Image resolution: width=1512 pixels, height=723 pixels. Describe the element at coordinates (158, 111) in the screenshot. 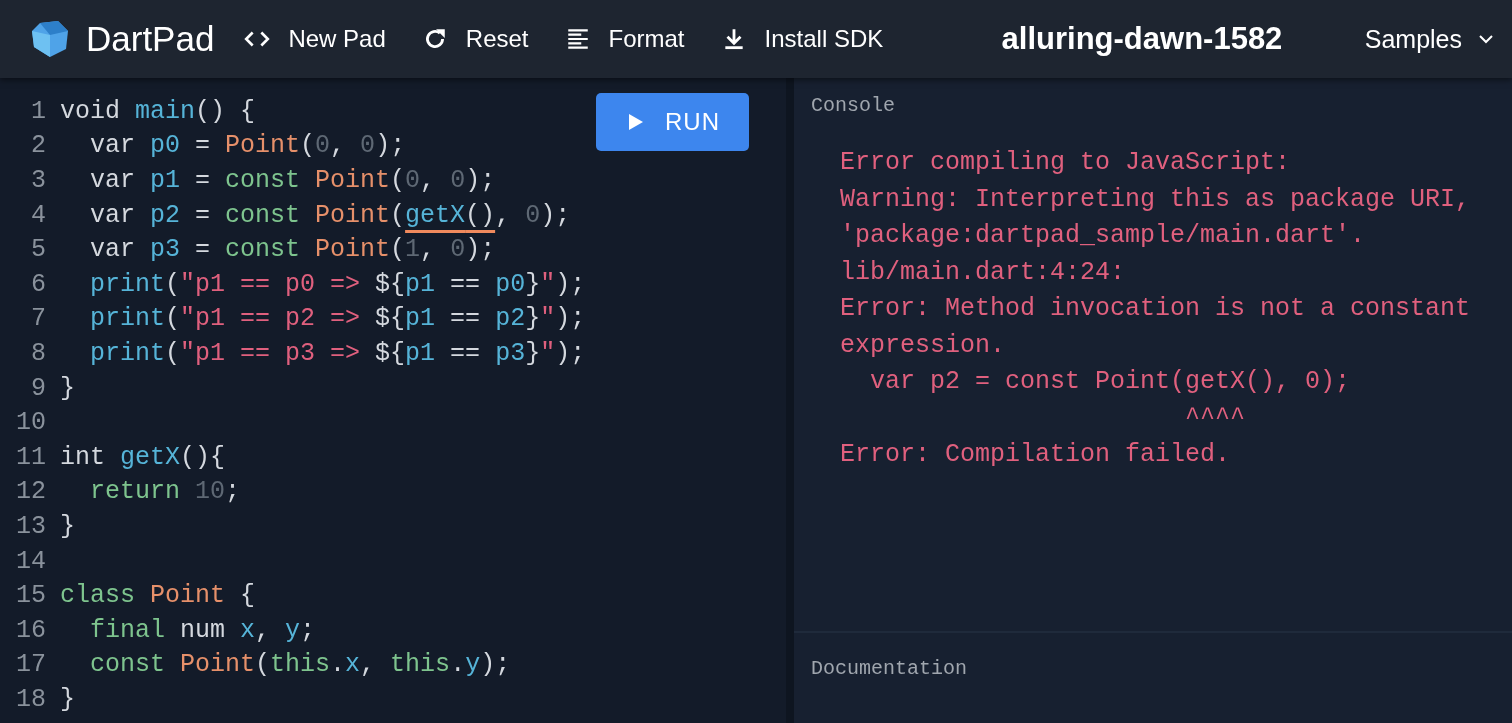

I see `code-line: void main() {` at that location.